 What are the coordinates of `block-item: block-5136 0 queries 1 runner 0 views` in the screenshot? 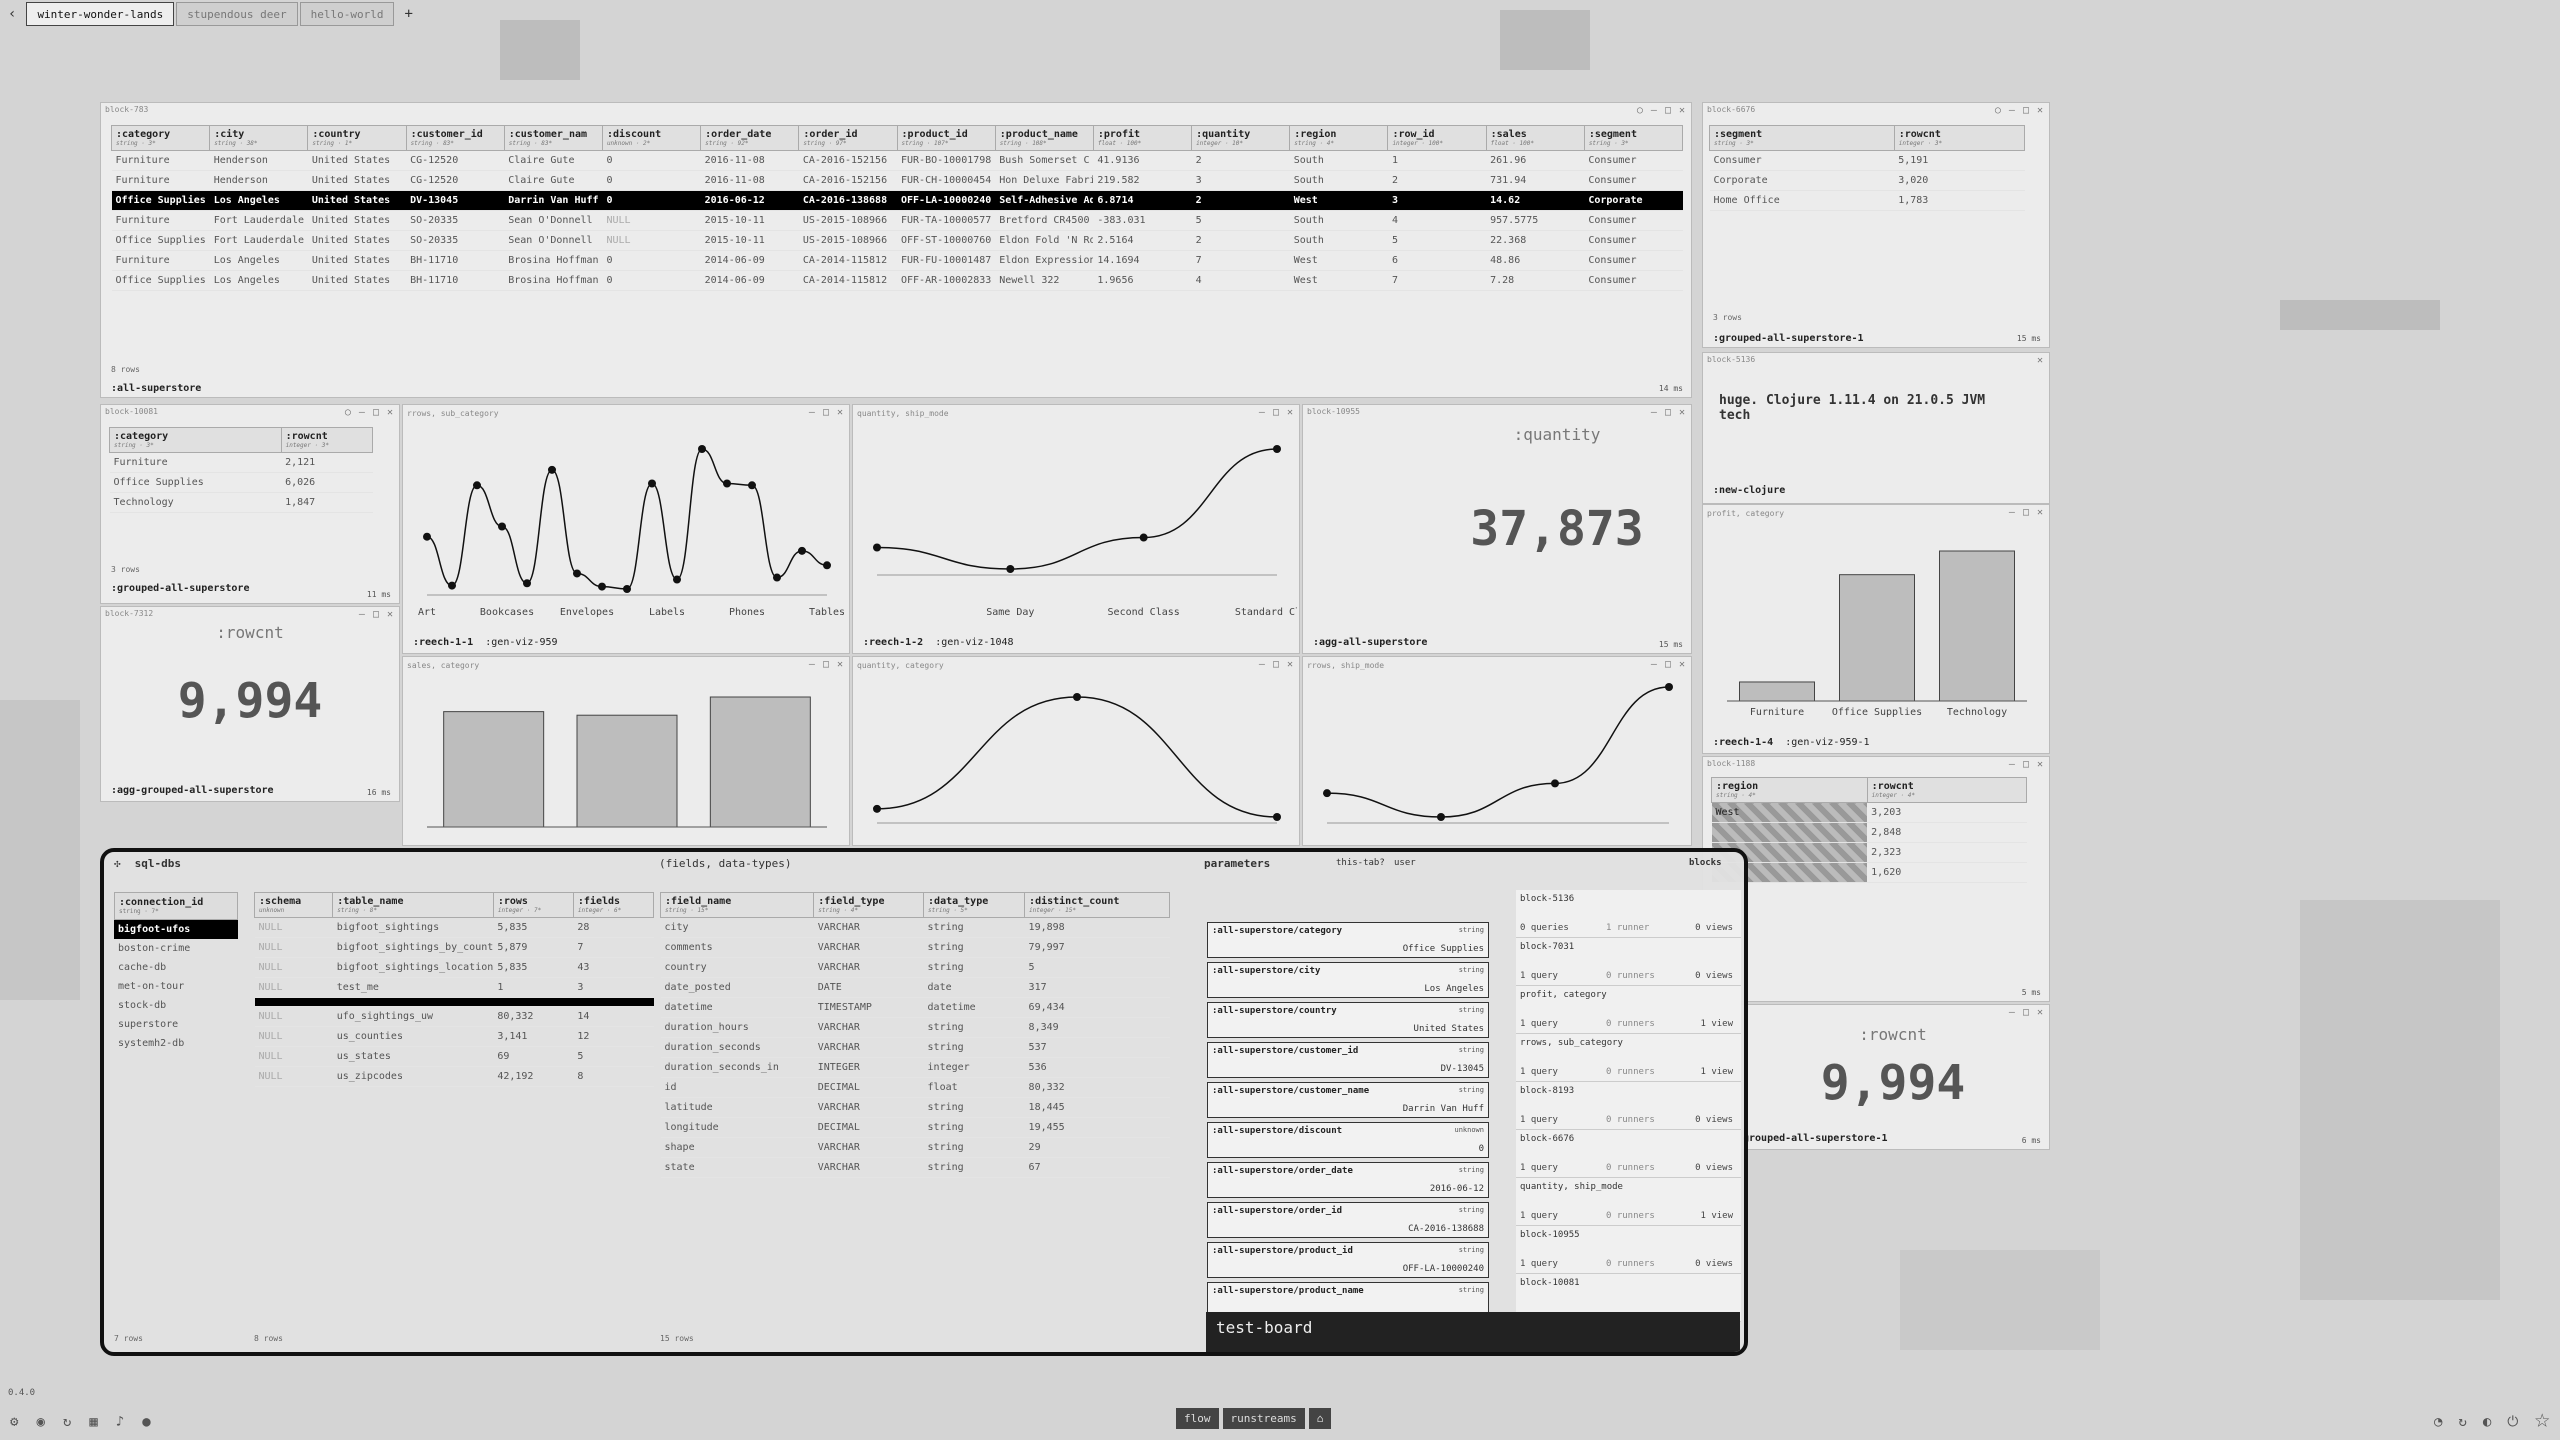 It's located at (1628, 914).